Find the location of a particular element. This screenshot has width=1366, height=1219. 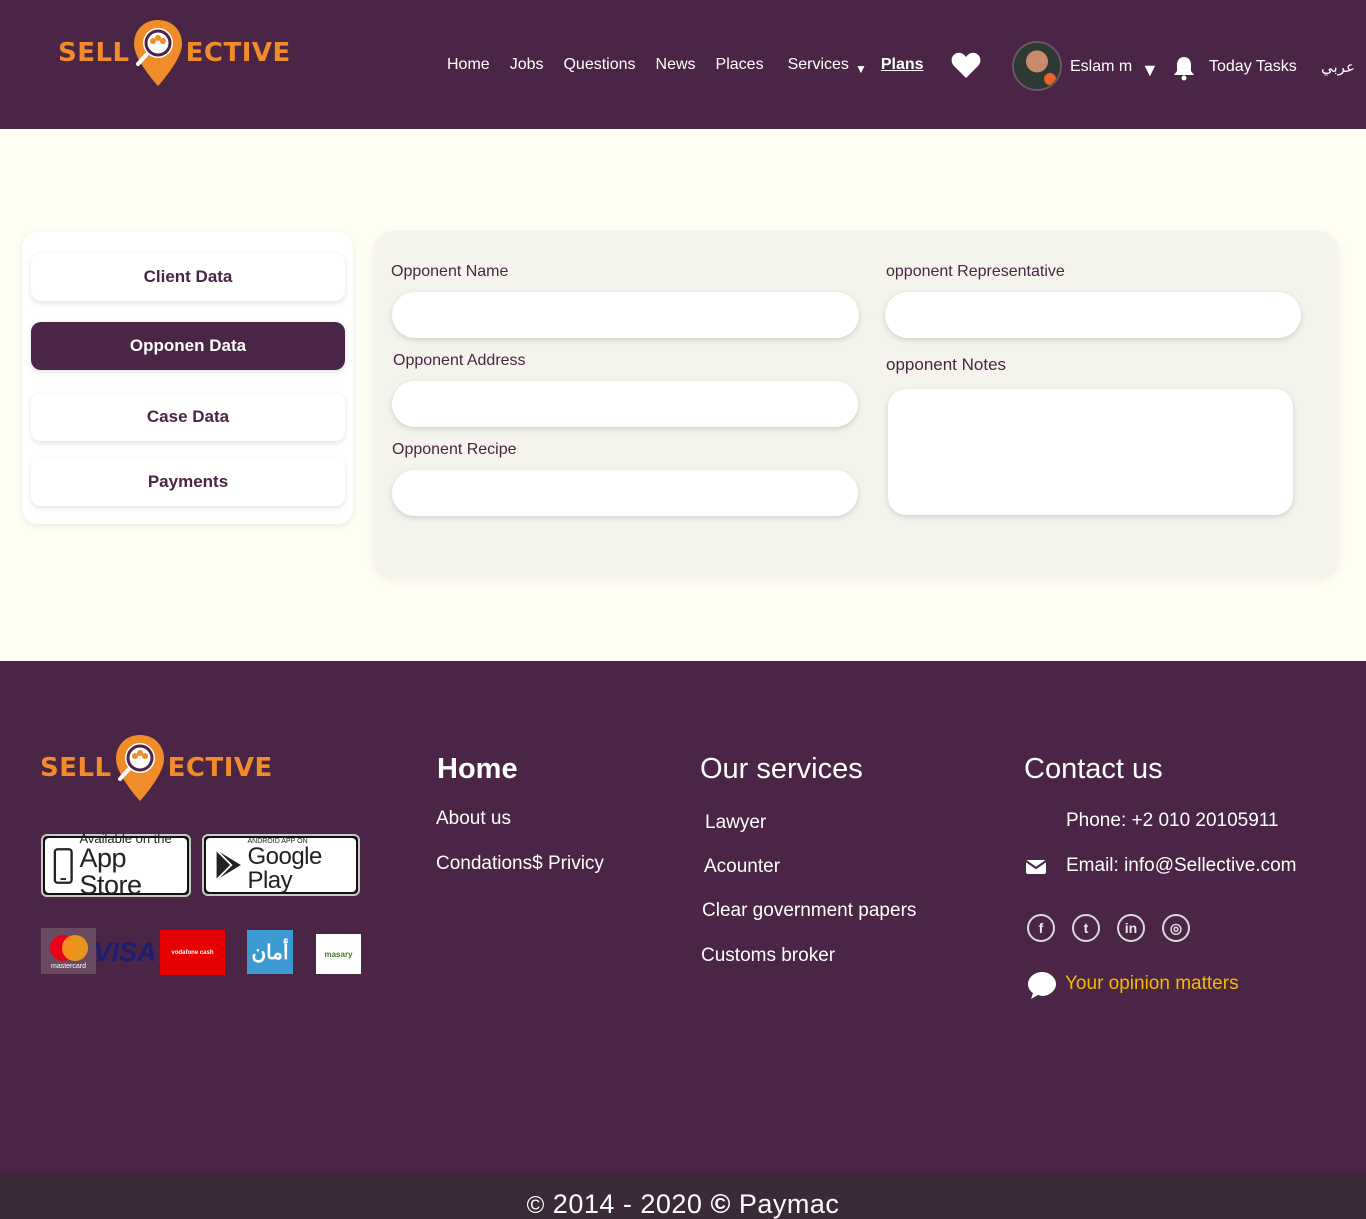

opponent-address-label: Opponent Address is located at coordinates (459, 360).